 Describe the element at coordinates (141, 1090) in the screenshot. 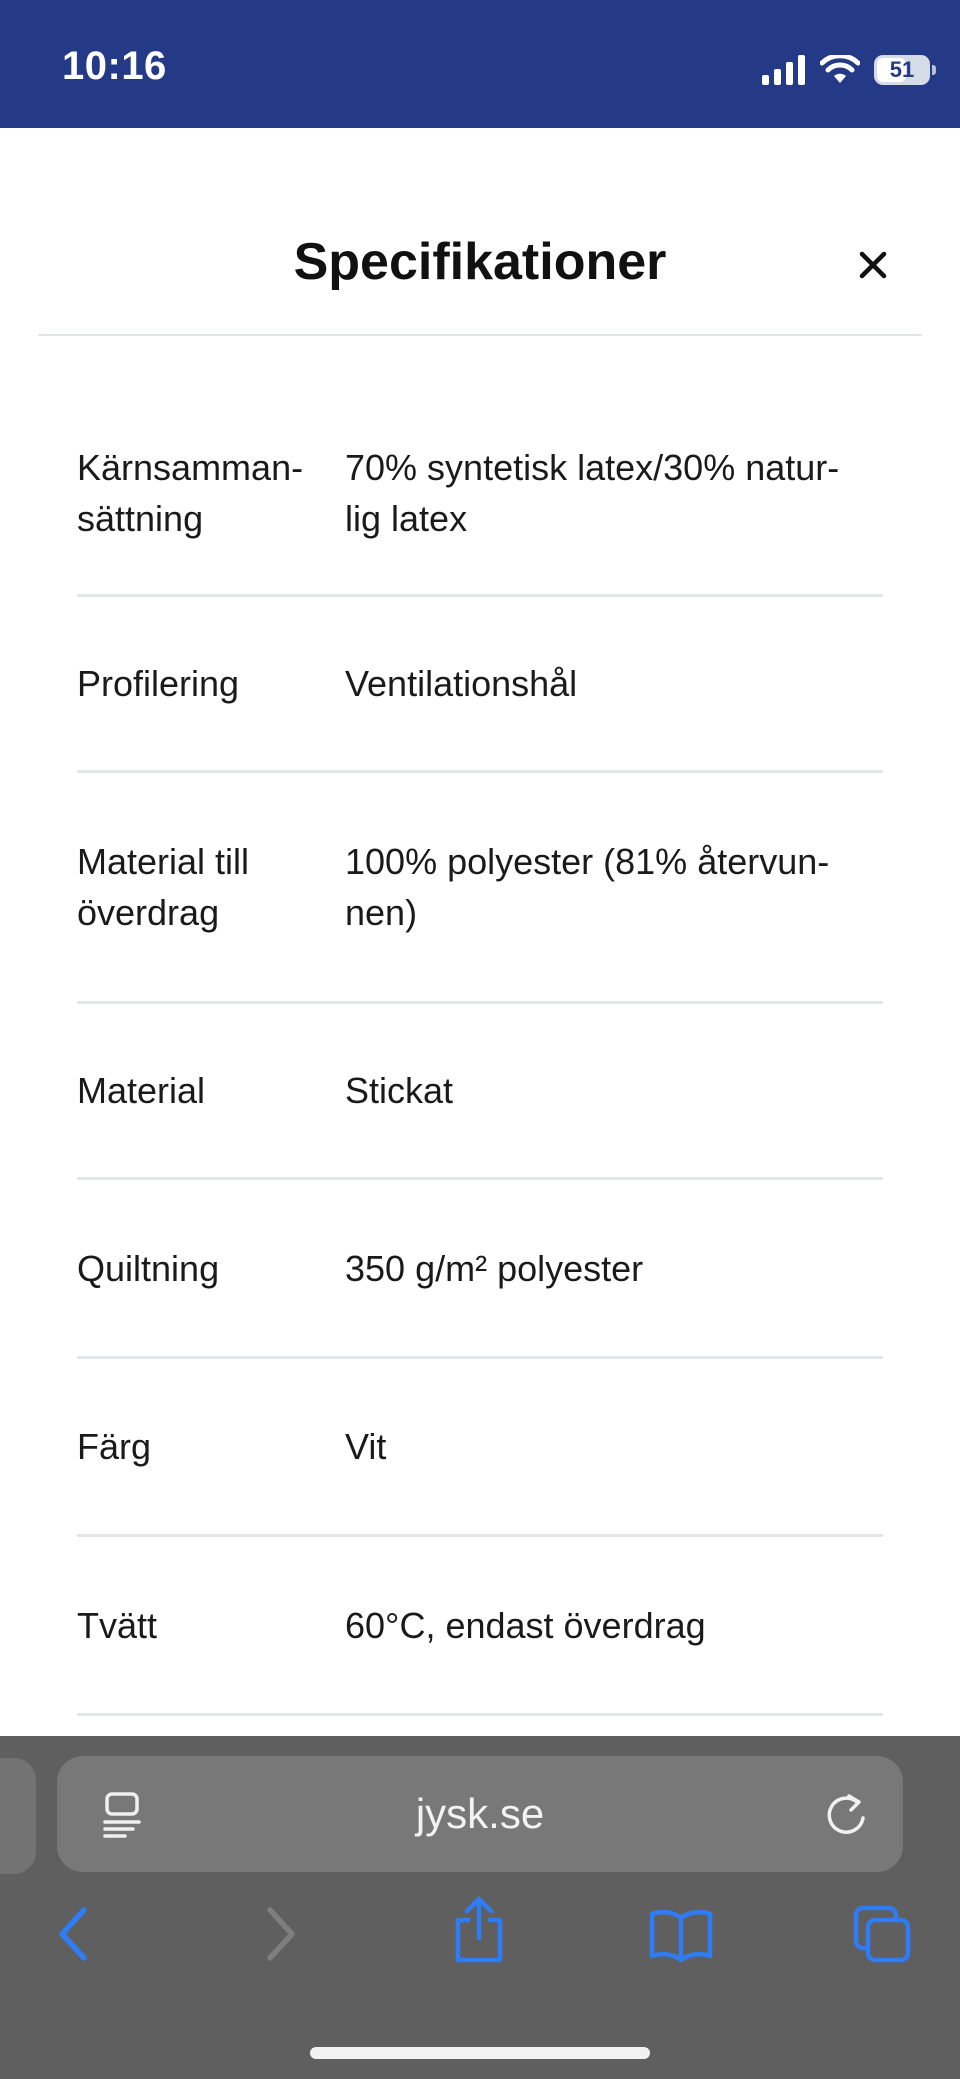

I see `spec-label: Material` at that location.